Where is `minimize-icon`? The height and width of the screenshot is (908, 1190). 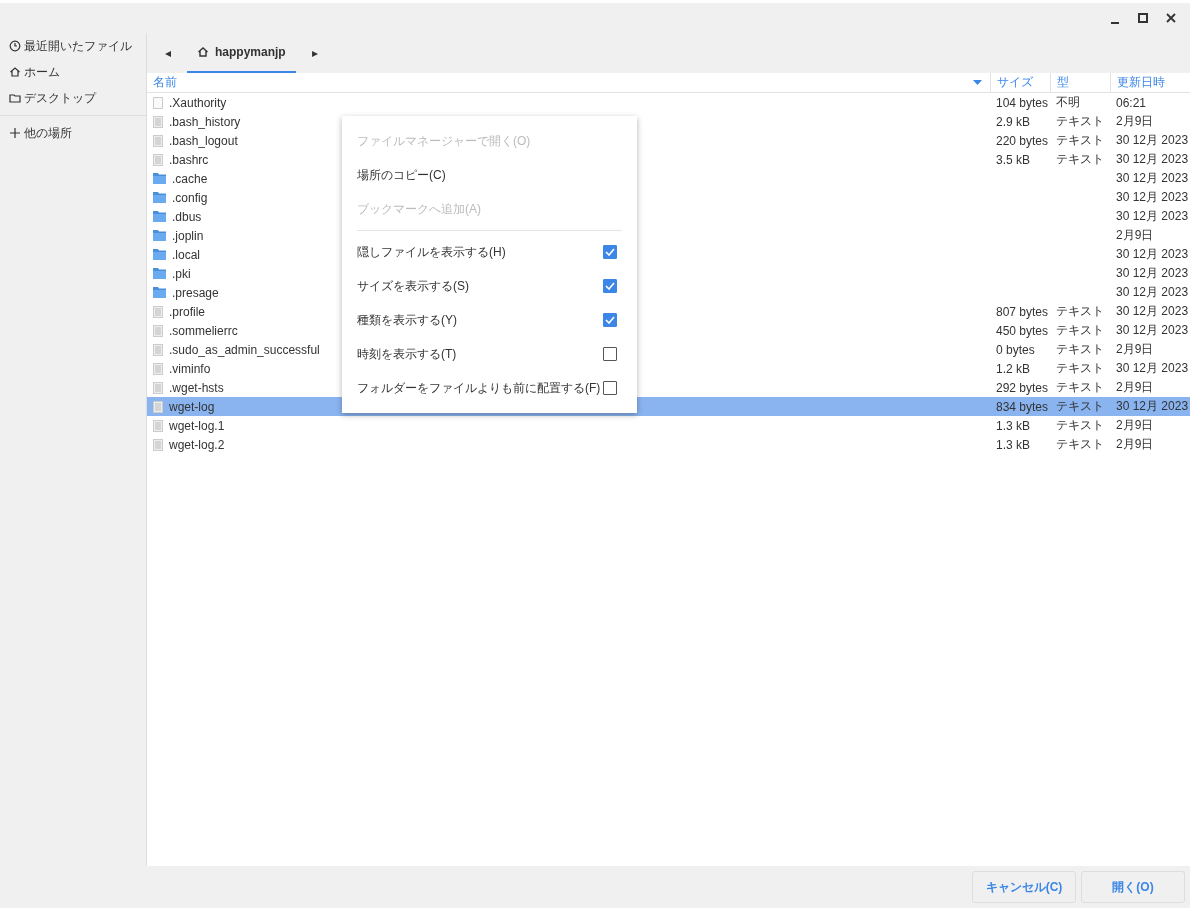 minimize-icon is located at coordinates (1115, 23).